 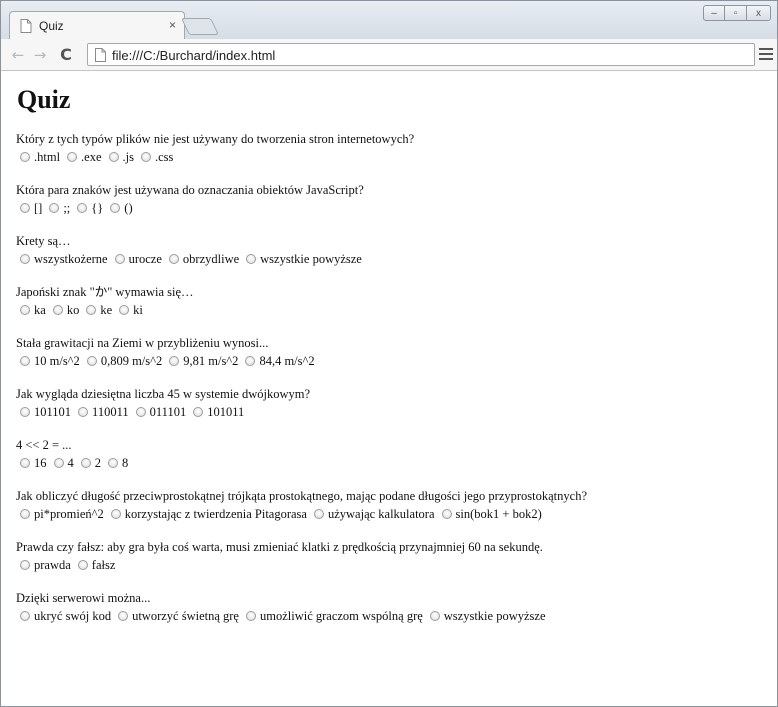 What do you see at coordinates (83, 157) in the screenshot?
I see `answer-option: .exe` at bounding box center [83, 157].